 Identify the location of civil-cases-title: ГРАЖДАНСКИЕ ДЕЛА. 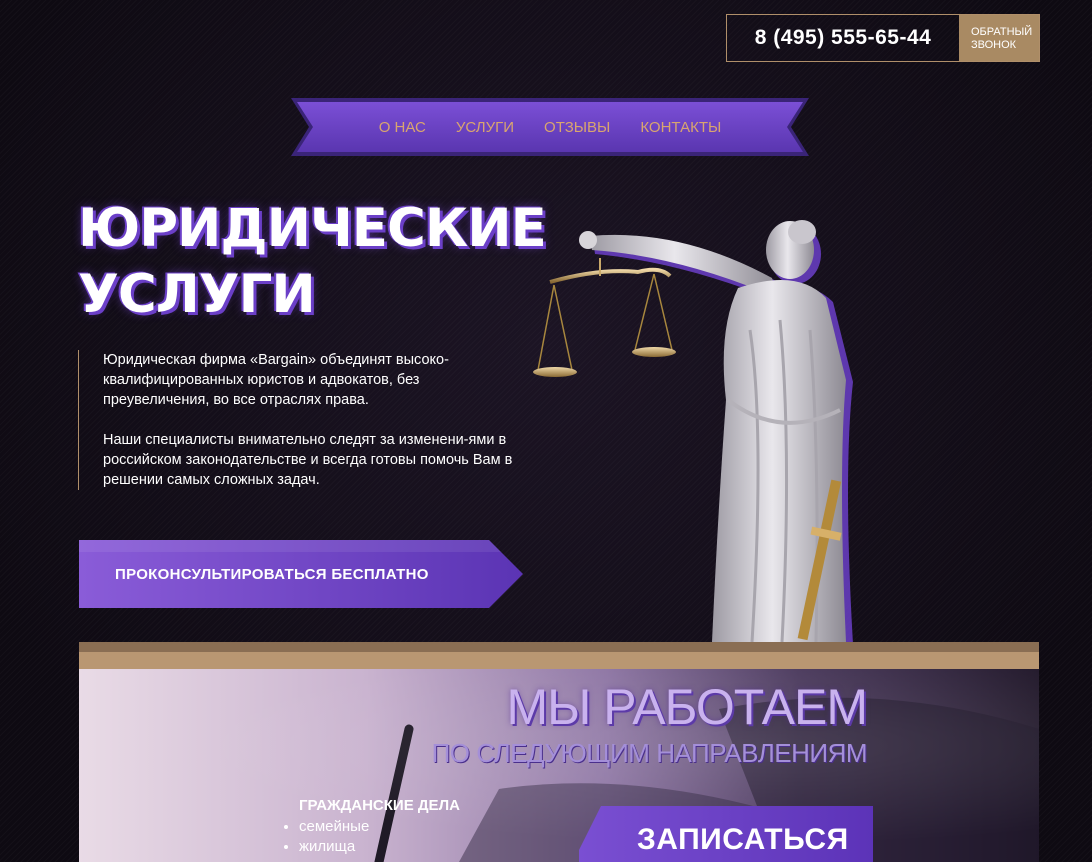
(379, 805).